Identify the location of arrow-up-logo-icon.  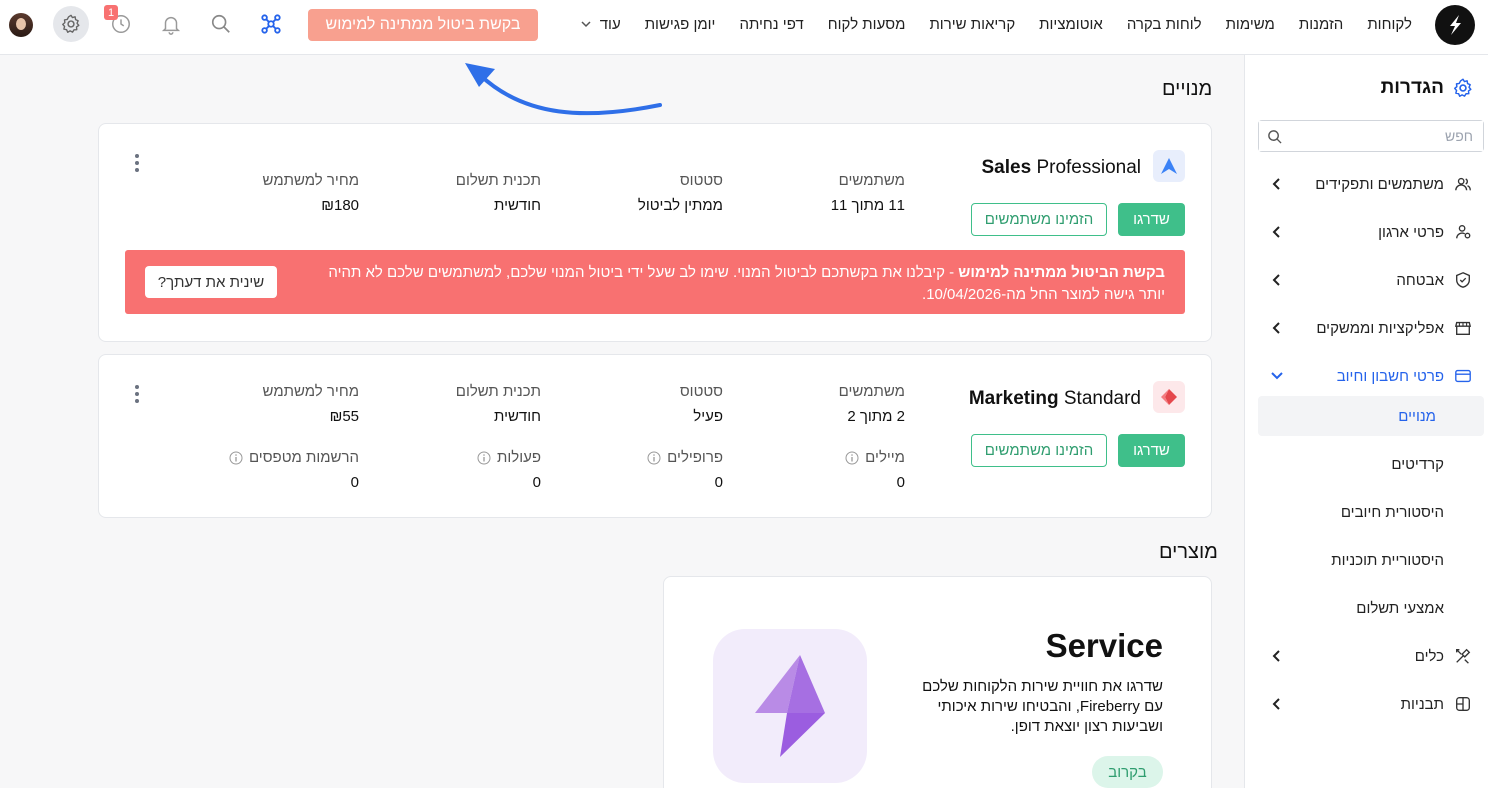
(1169, 166).